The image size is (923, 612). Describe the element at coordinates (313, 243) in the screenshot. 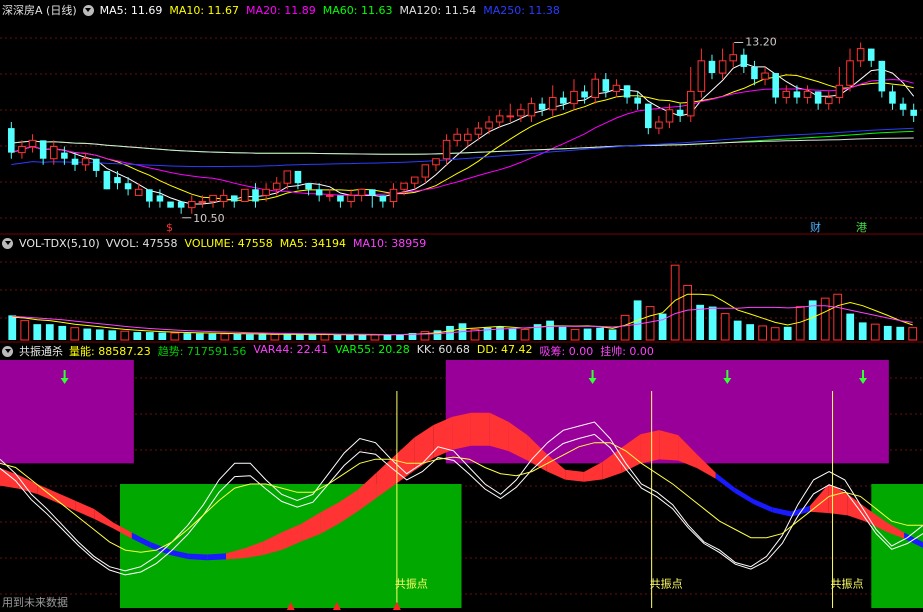

I see `volume-label-2: MA5: 34194` at that location.